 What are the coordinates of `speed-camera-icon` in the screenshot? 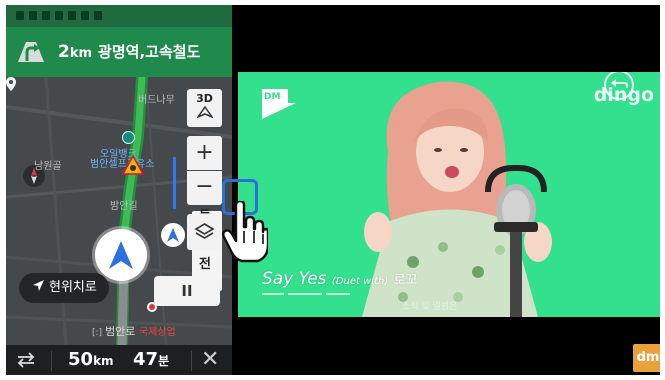 It's located at (133, 165).